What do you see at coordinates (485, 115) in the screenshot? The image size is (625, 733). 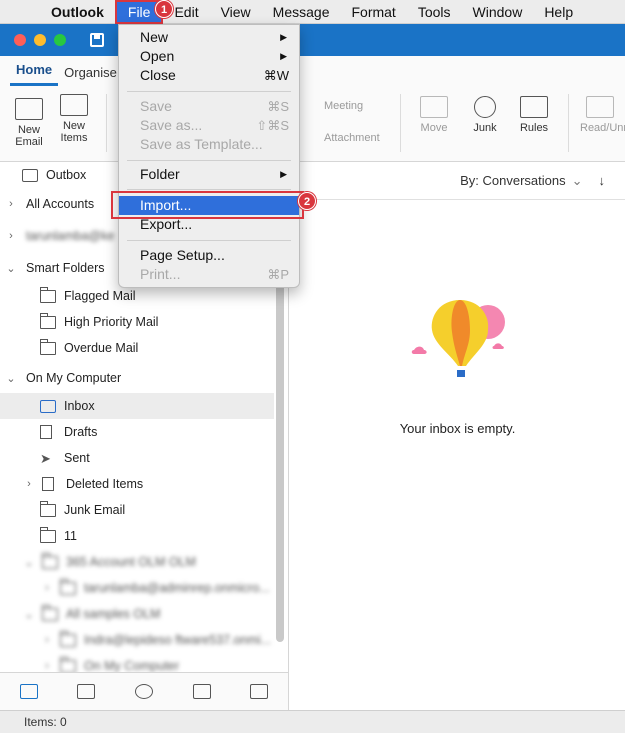 I see `junk-button: Junk` at bounding box center [485, 115].